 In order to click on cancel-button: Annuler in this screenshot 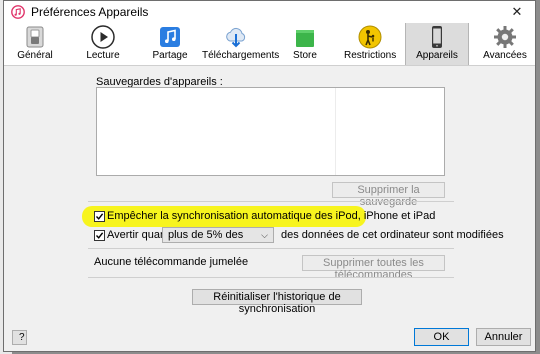, I will do `click(503, 337)`.